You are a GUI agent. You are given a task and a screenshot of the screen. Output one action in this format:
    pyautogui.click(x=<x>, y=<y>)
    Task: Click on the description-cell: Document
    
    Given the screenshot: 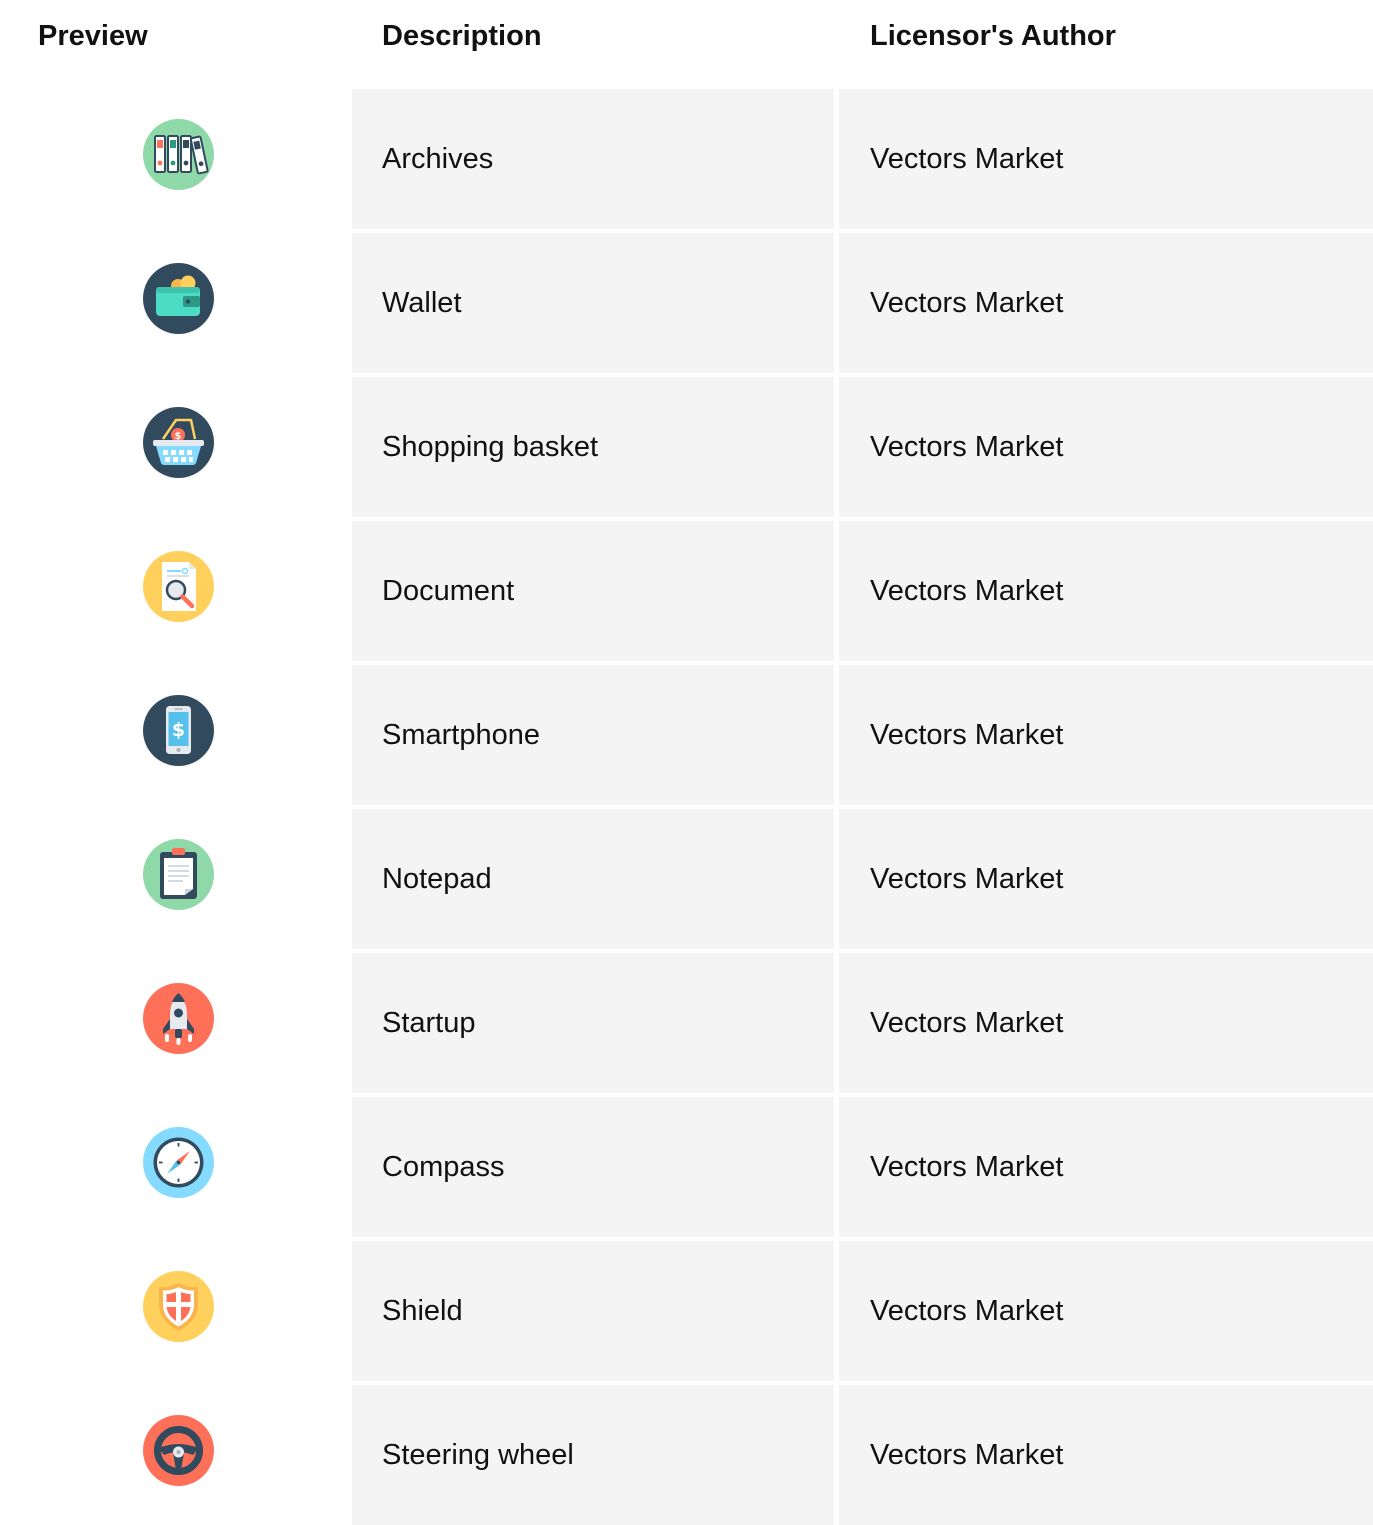 What is the action you would take?
    pyautogui.click(x=593, y=591)
    